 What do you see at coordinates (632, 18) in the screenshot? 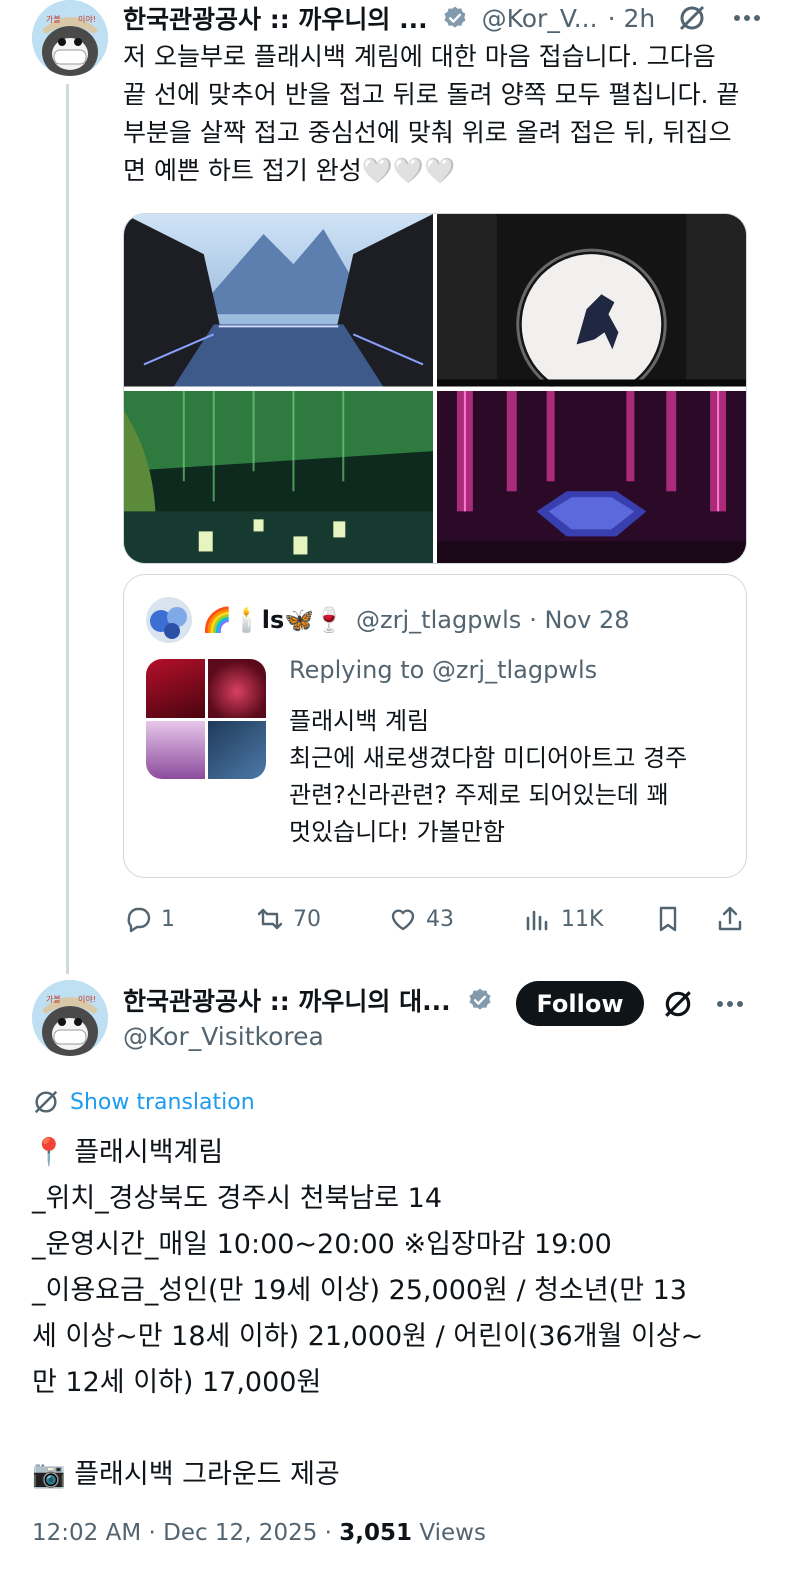
I see `tweet-time: · 2h` at bounding box center [632, 18].